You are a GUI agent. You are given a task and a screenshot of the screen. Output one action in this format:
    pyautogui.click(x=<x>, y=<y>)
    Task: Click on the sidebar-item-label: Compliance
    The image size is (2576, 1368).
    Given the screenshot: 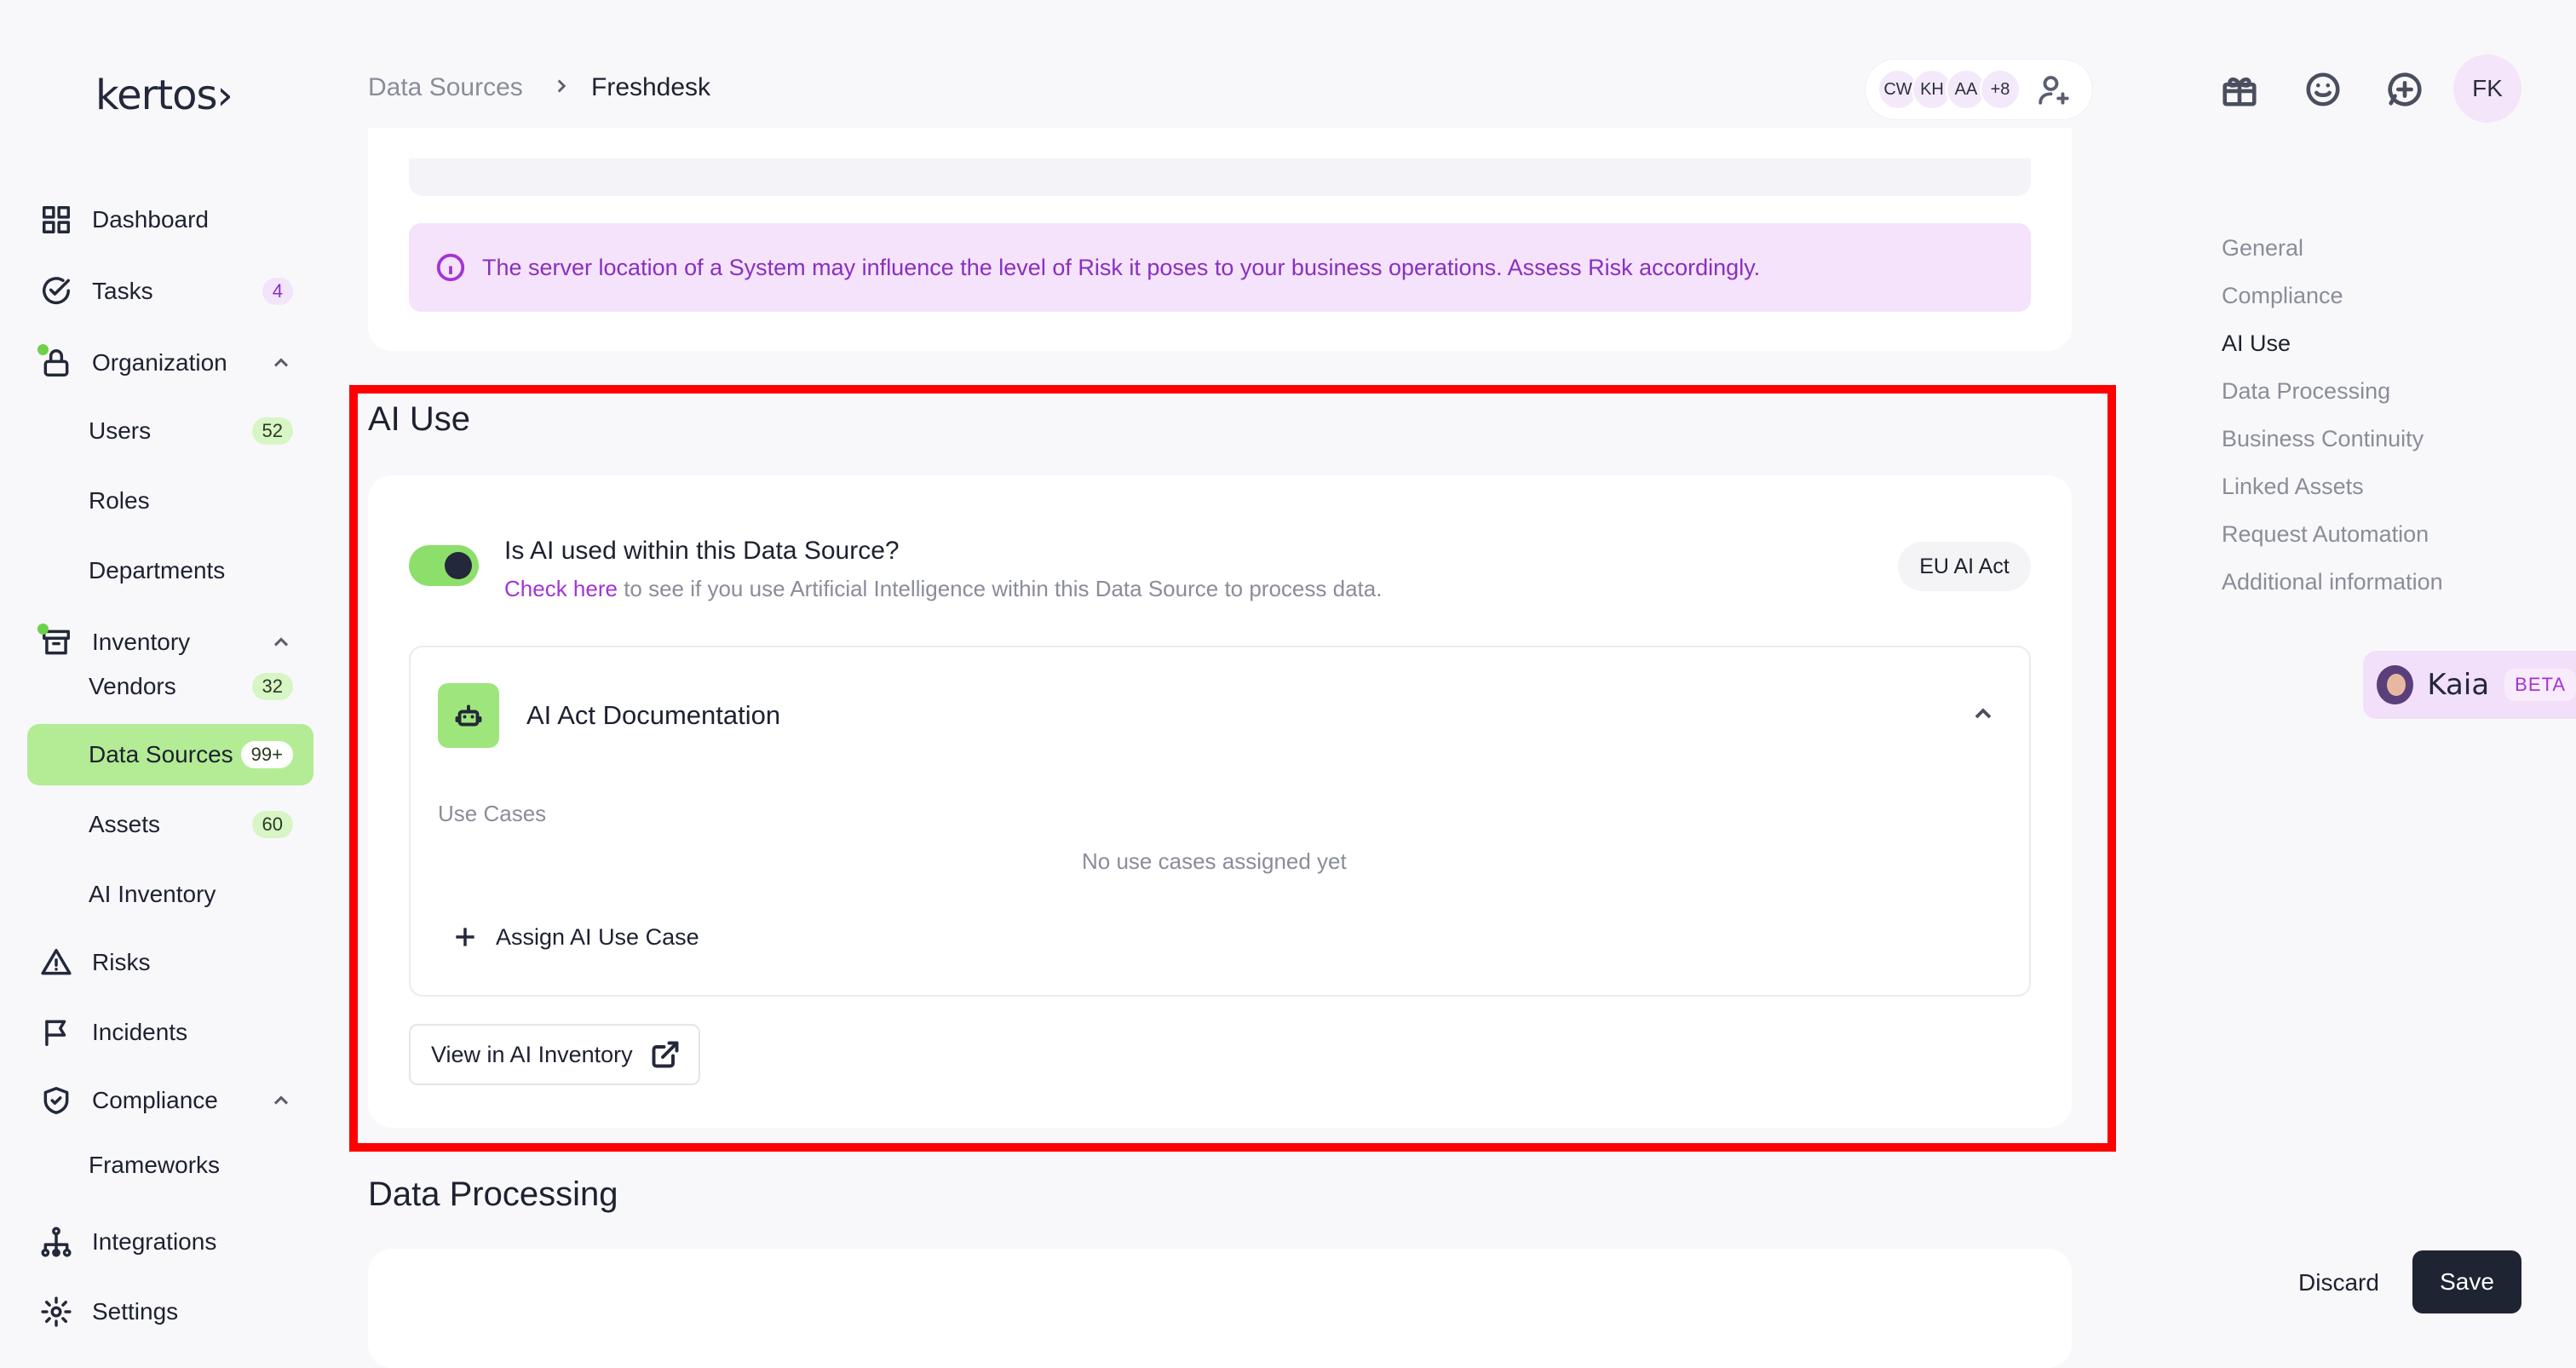 What is the action you would take?
    pyautogui.click(x=155, y=1100)
    